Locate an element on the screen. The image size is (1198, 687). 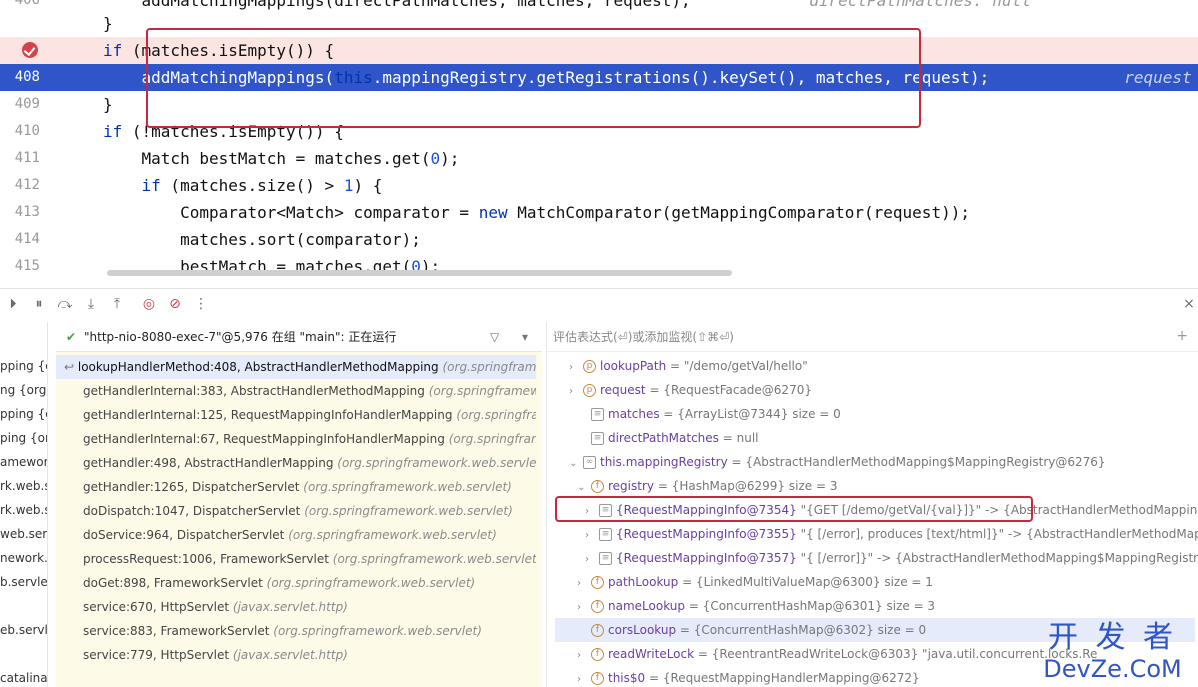
variable-value: = {HashMap@6299} size = 3 is located at coordinates (746, 486).